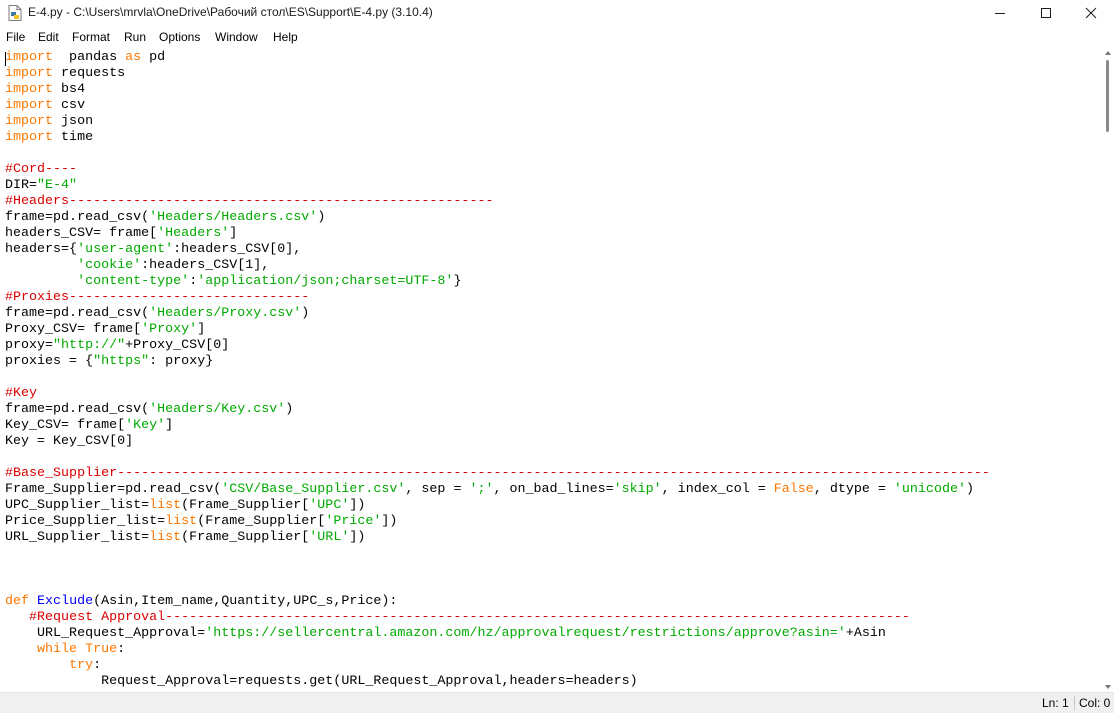  Describe the element at coordinates (236, 37) in the screenshot. I see `menu-window: Window` at that location.